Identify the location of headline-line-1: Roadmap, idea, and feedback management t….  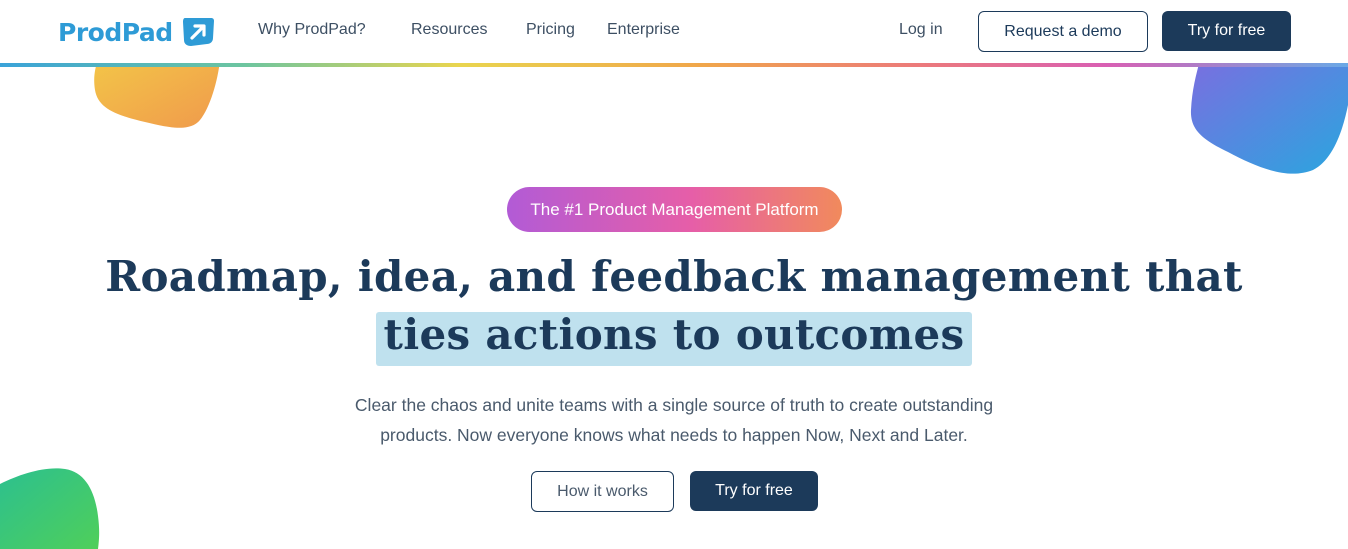
(674, 276).